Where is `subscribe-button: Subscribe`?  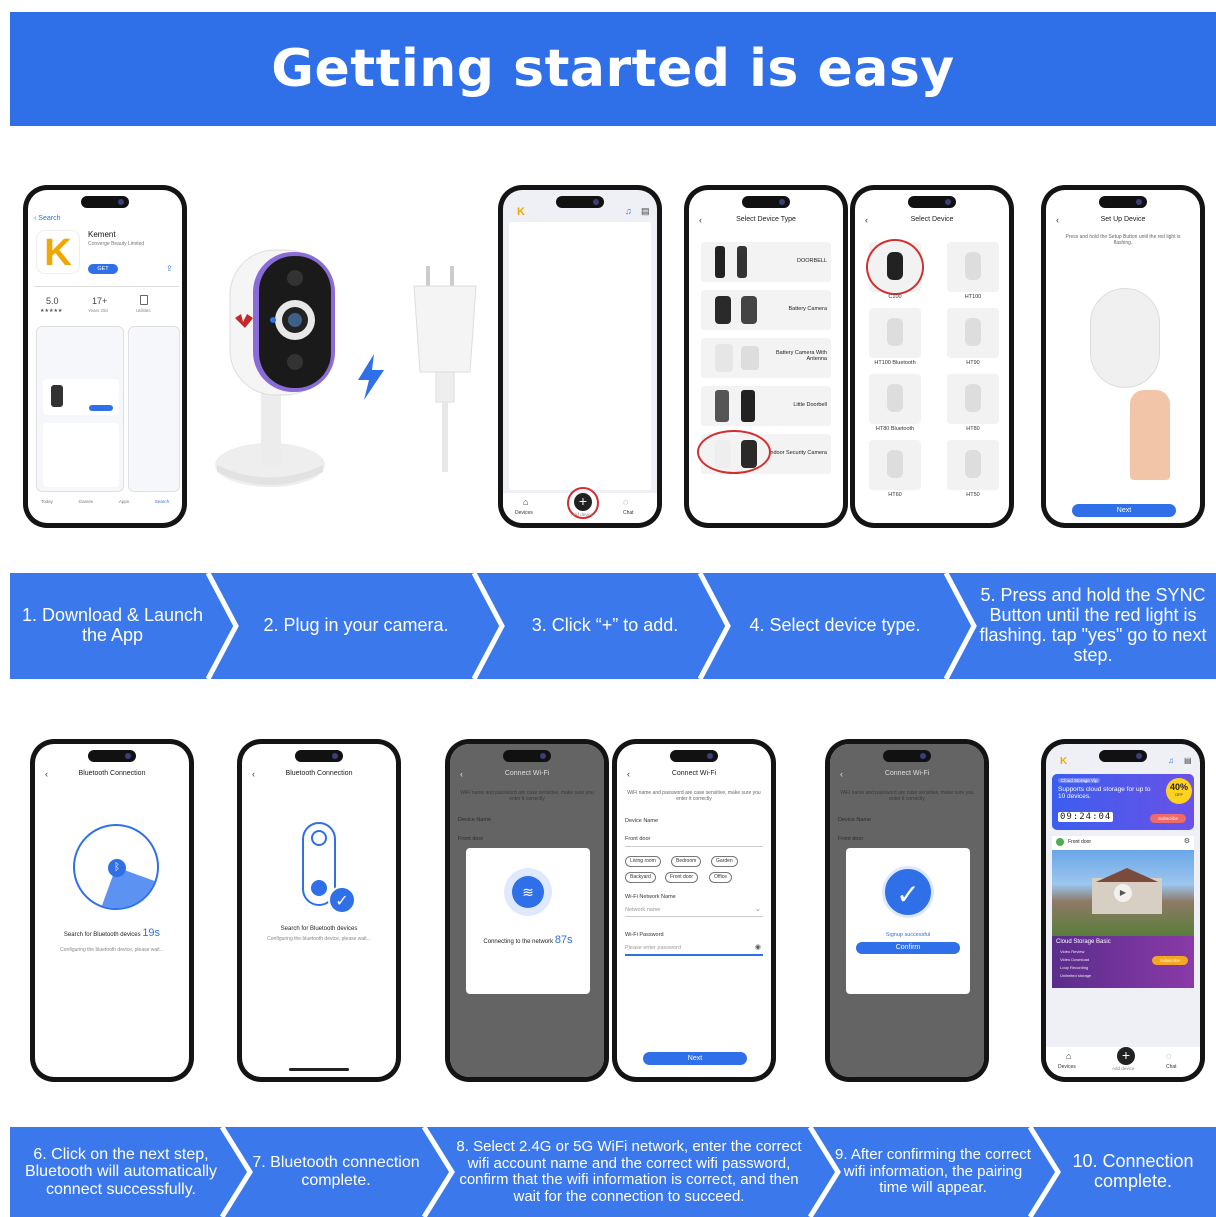
subscribe-button: Subscribe is located at coordinates (1168, 818).